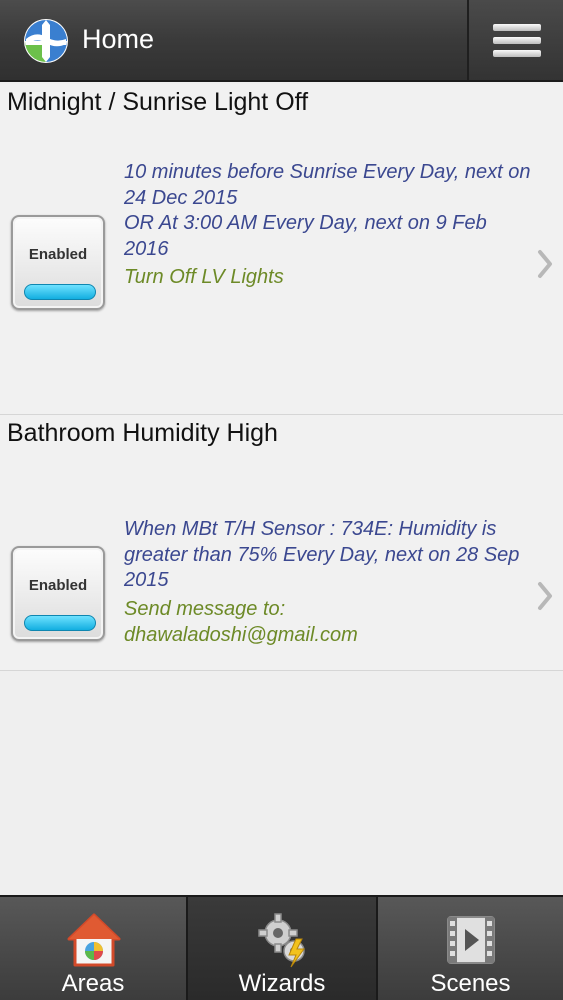 Image resolution: width=563 pixels, height=1000 pixels. I want to click on tab-scenes: Scenes, so click(470, 948).